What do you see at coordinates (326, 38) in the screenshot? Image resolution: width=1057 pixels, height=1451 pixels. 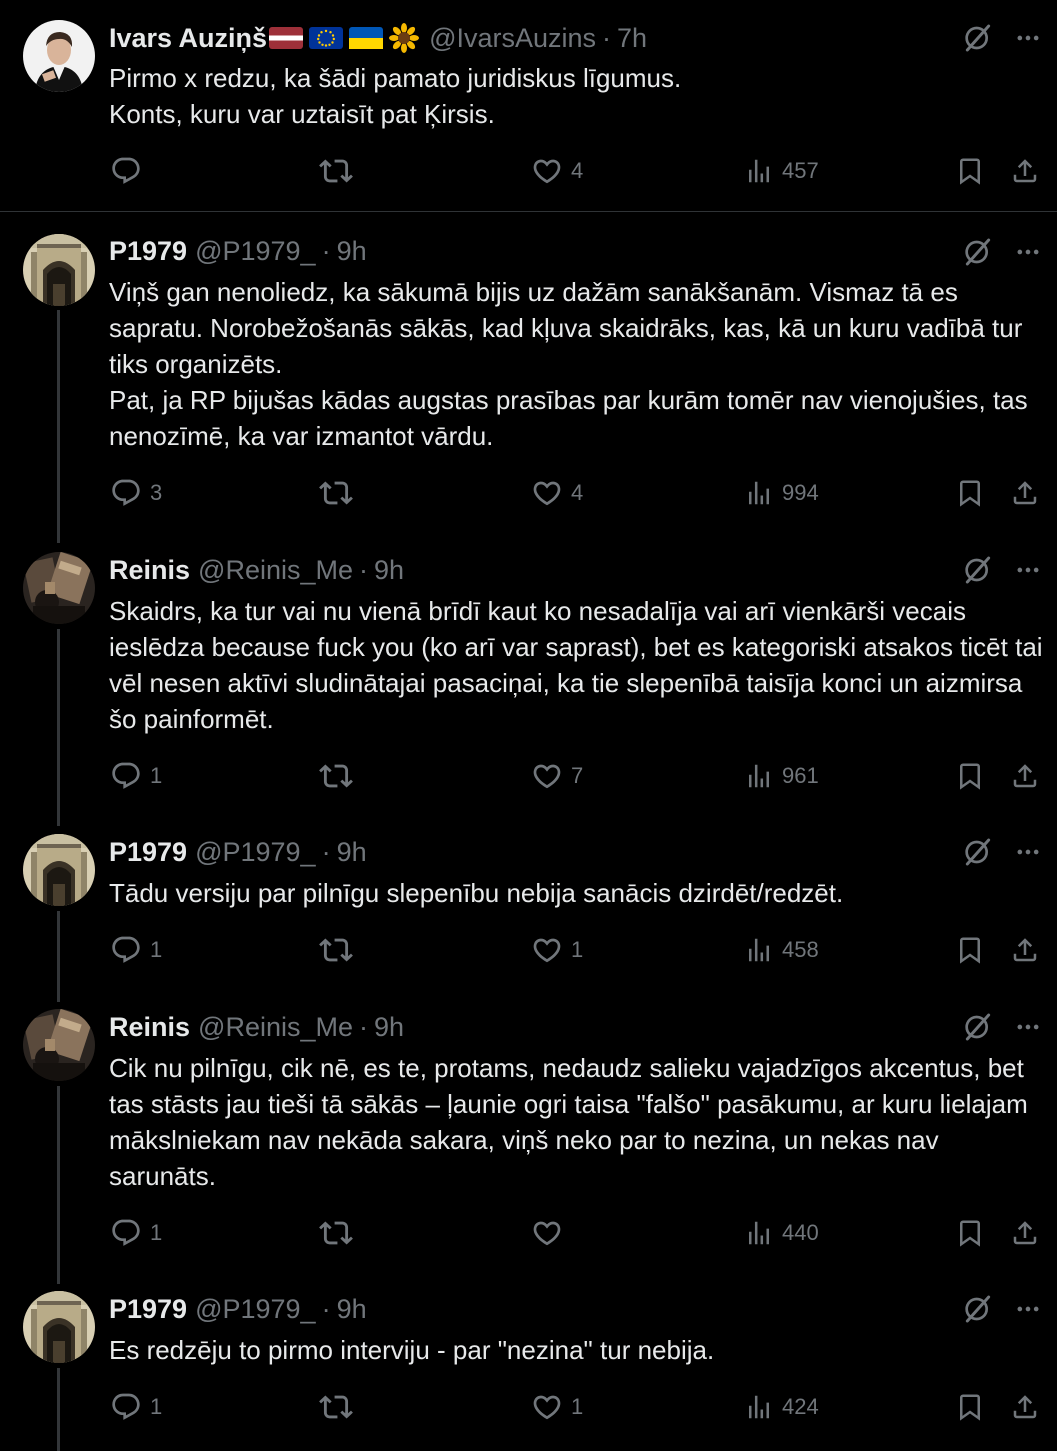 I see `eu-flag-icon` at bounding box center [326, 38].